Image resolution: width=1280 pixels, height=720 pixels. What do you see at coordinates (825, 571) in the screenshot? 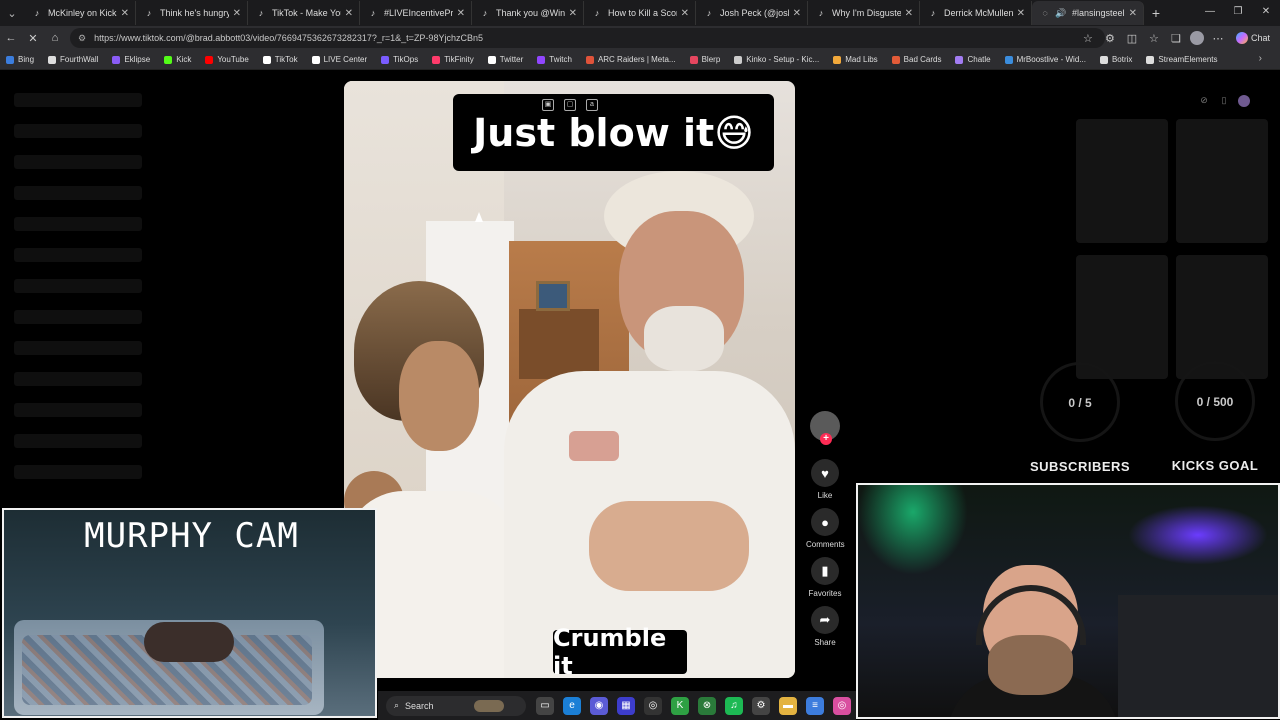
I see `bookmark-icon: ▮` at bounding box center [825, 571].